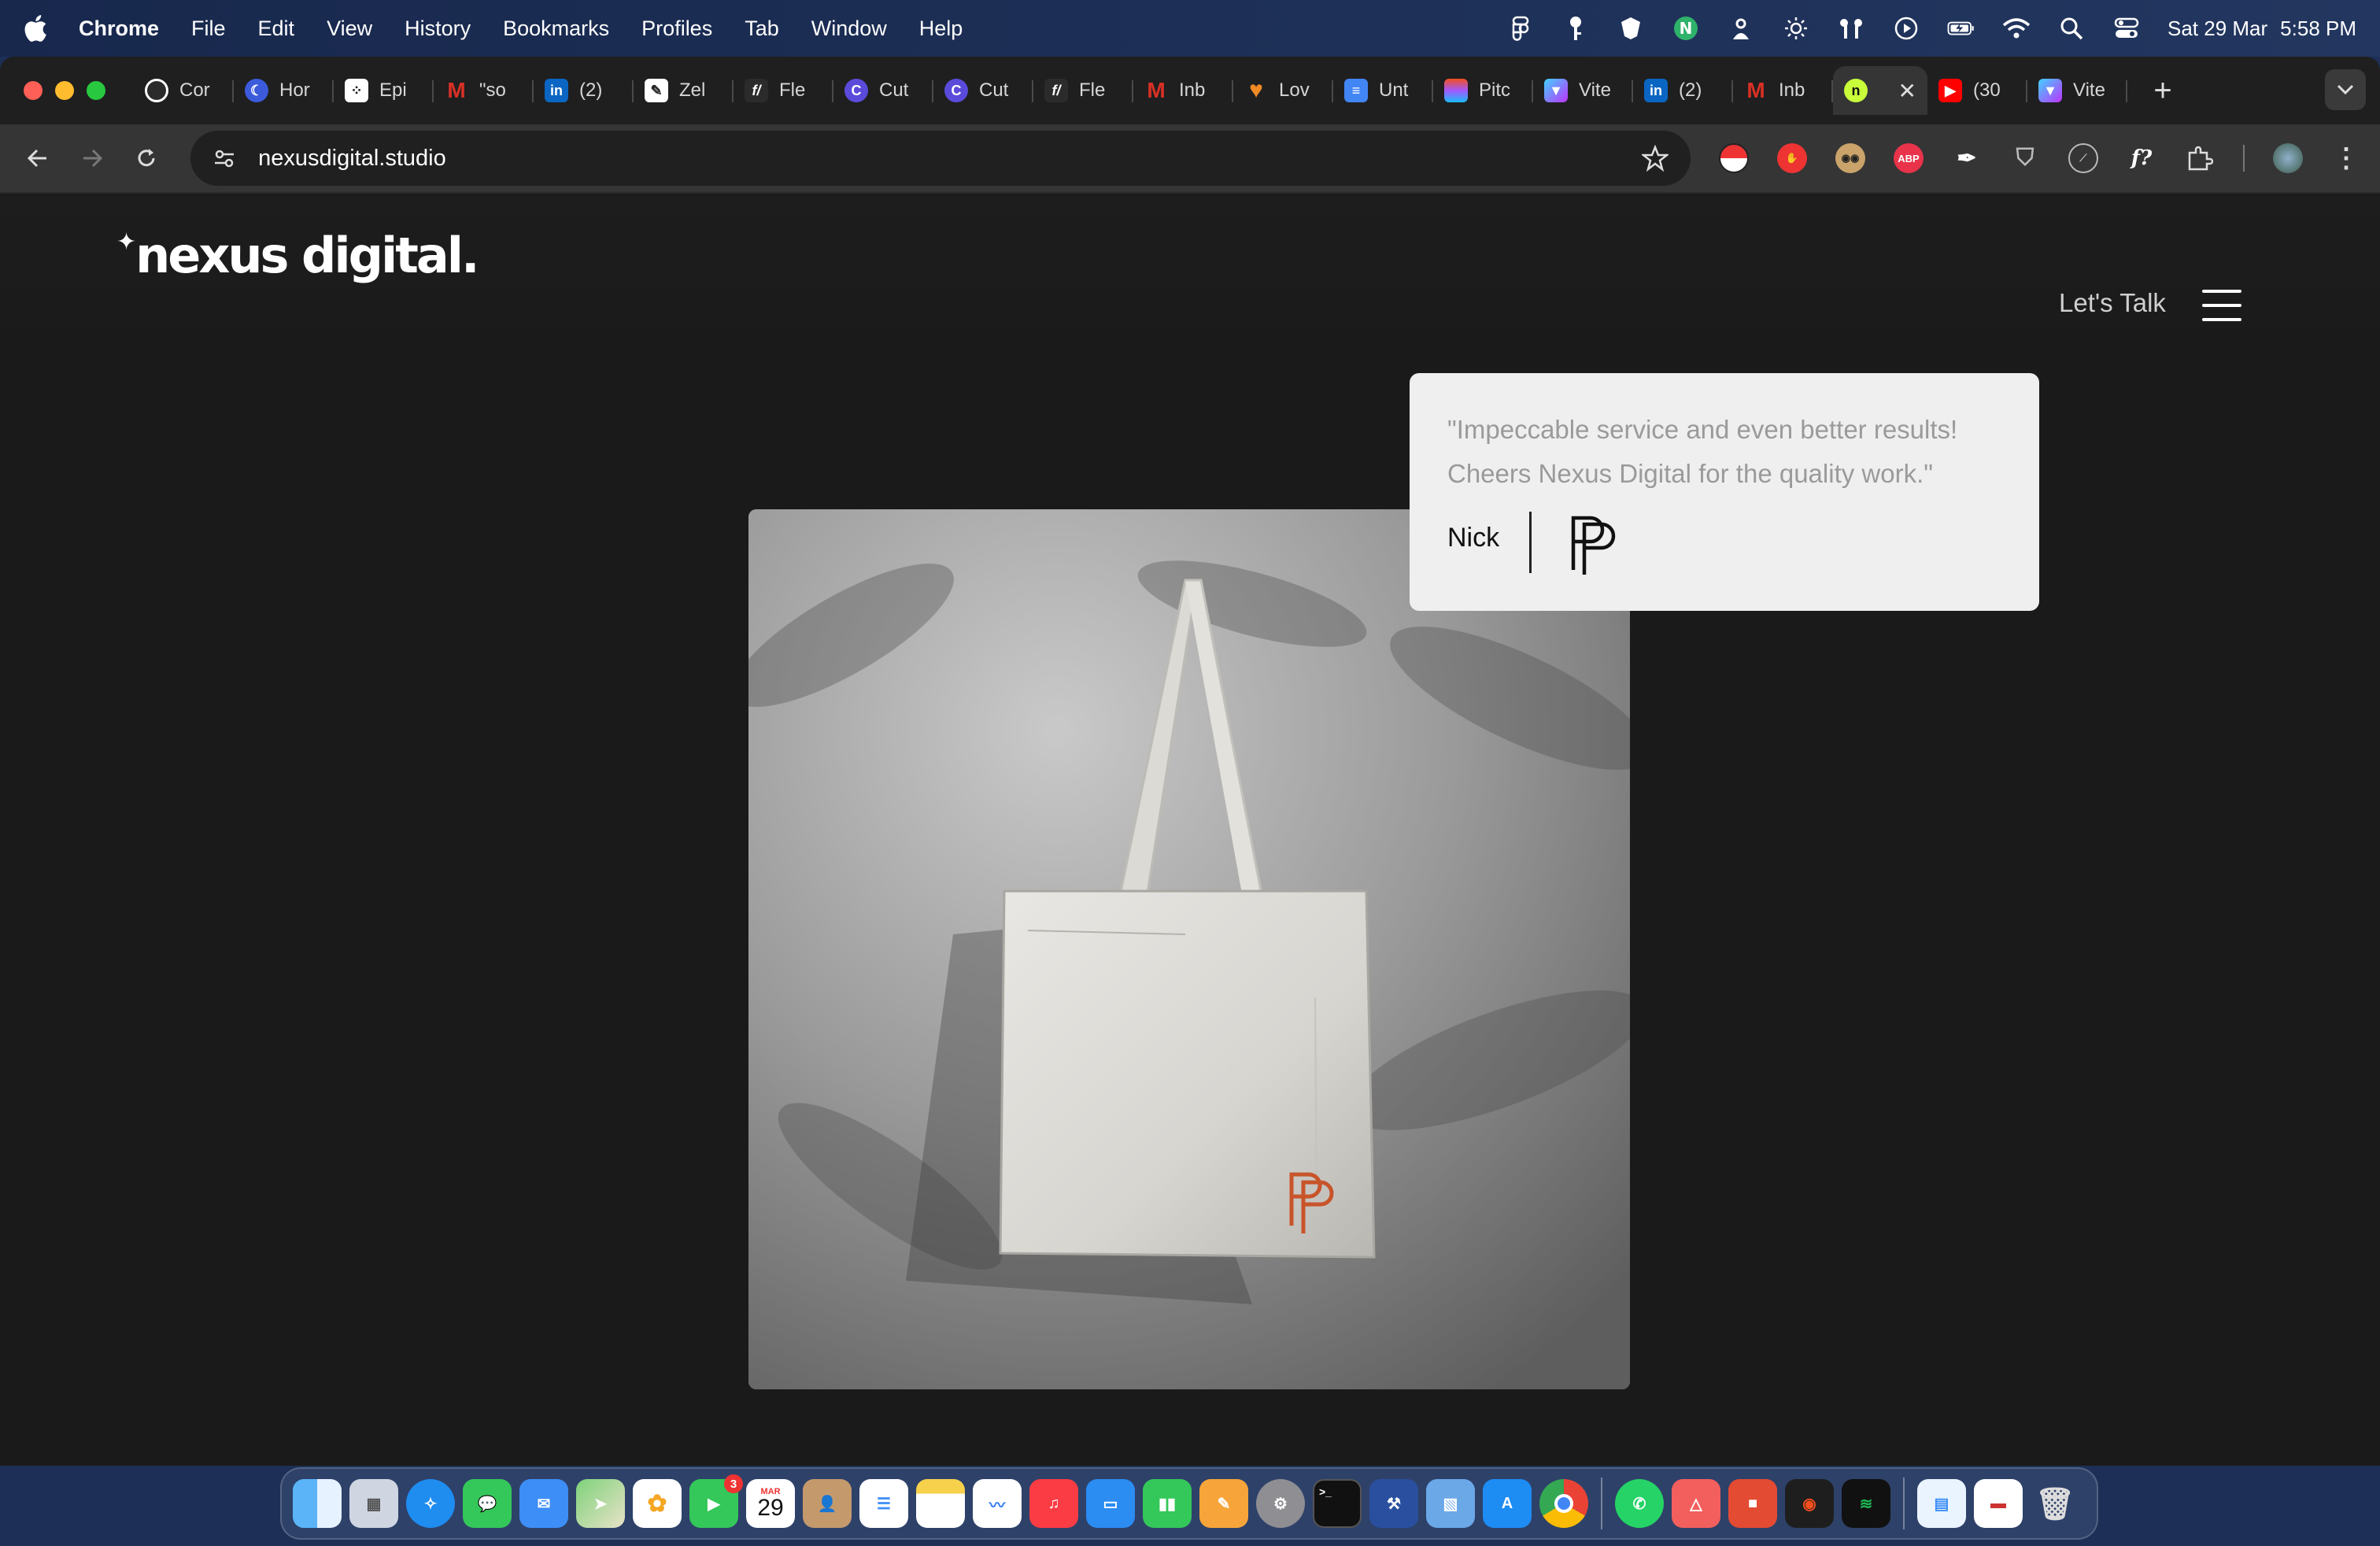 The height and width of the screenshot is (1546, 2380). I want to click on pokeball-extension-icon, so click(1733, 158).